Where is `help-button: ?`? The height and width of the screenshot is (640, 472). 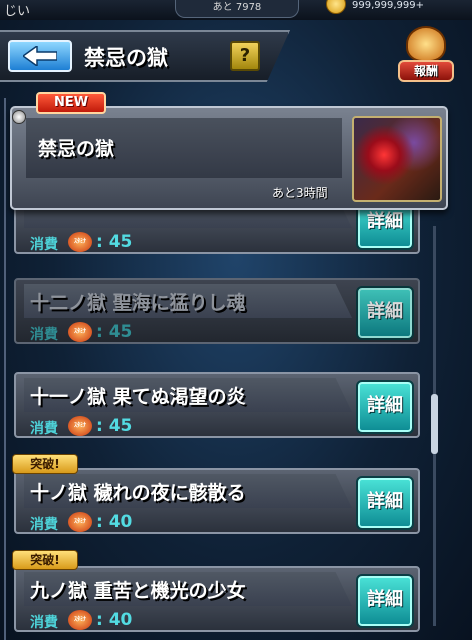 help-button: ? is located at coordinates (245, 56).